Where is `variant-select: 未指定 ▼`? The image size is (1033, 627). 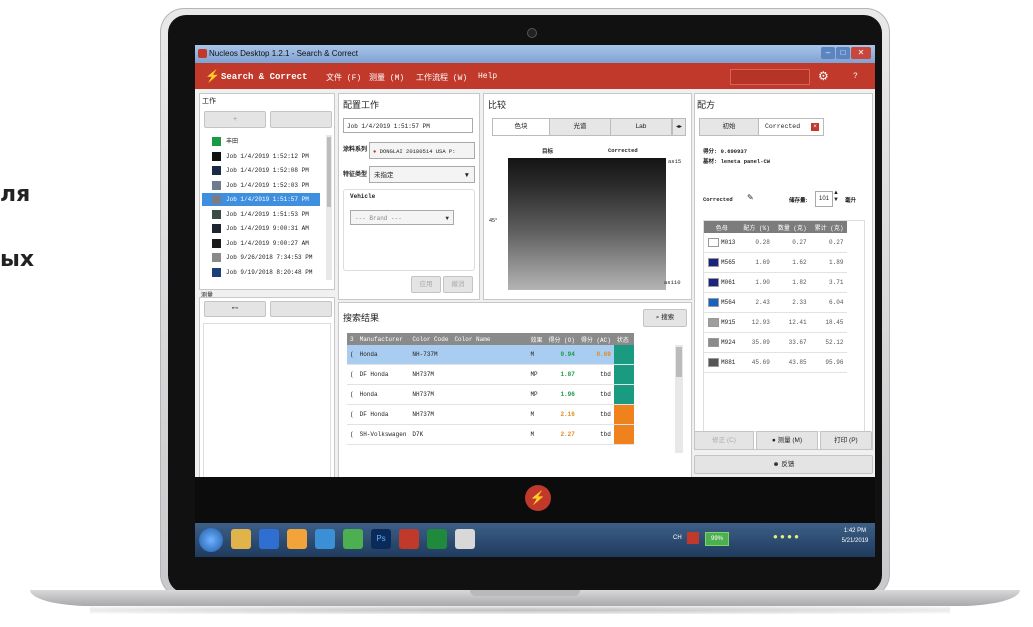
variant-select: 未指定 ▼ is located at coordinates (422, 174).